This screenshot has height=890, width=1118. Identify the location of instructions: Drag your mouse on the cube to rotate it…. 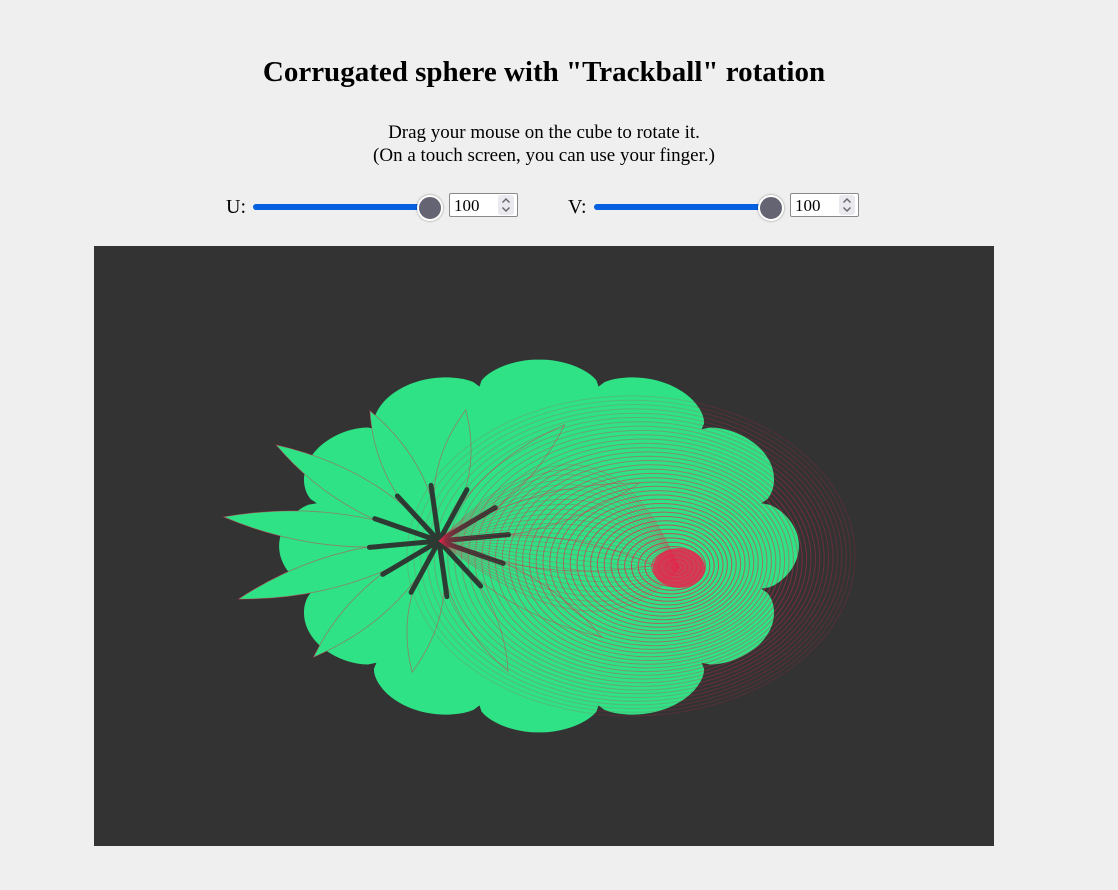
(544, 144).